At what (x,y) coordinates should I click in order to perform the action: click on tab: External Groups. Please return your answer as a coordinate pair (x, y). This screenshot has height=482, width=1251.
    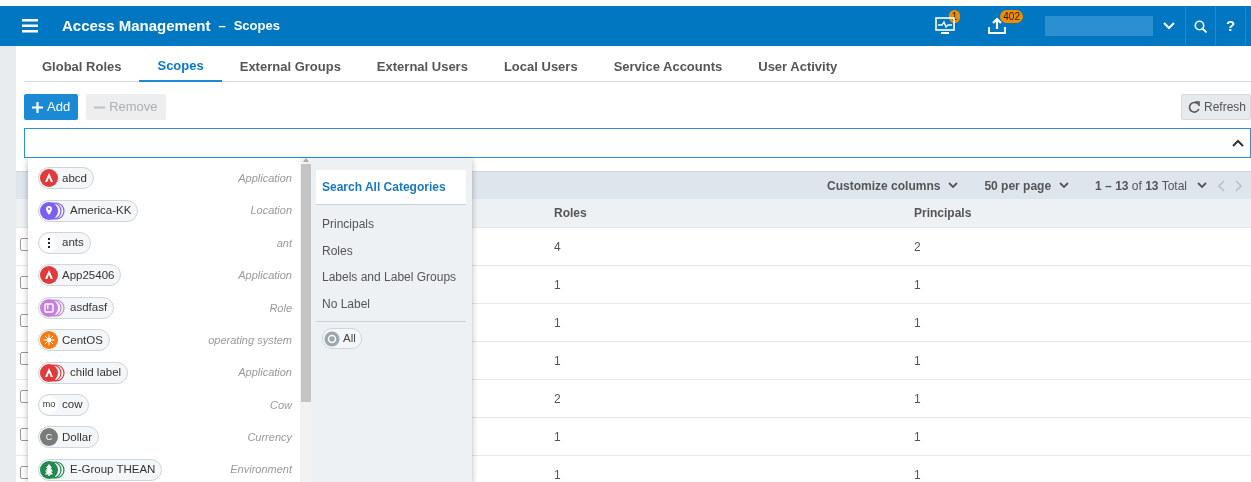
    Looking at the image, I should click on (290, 67).